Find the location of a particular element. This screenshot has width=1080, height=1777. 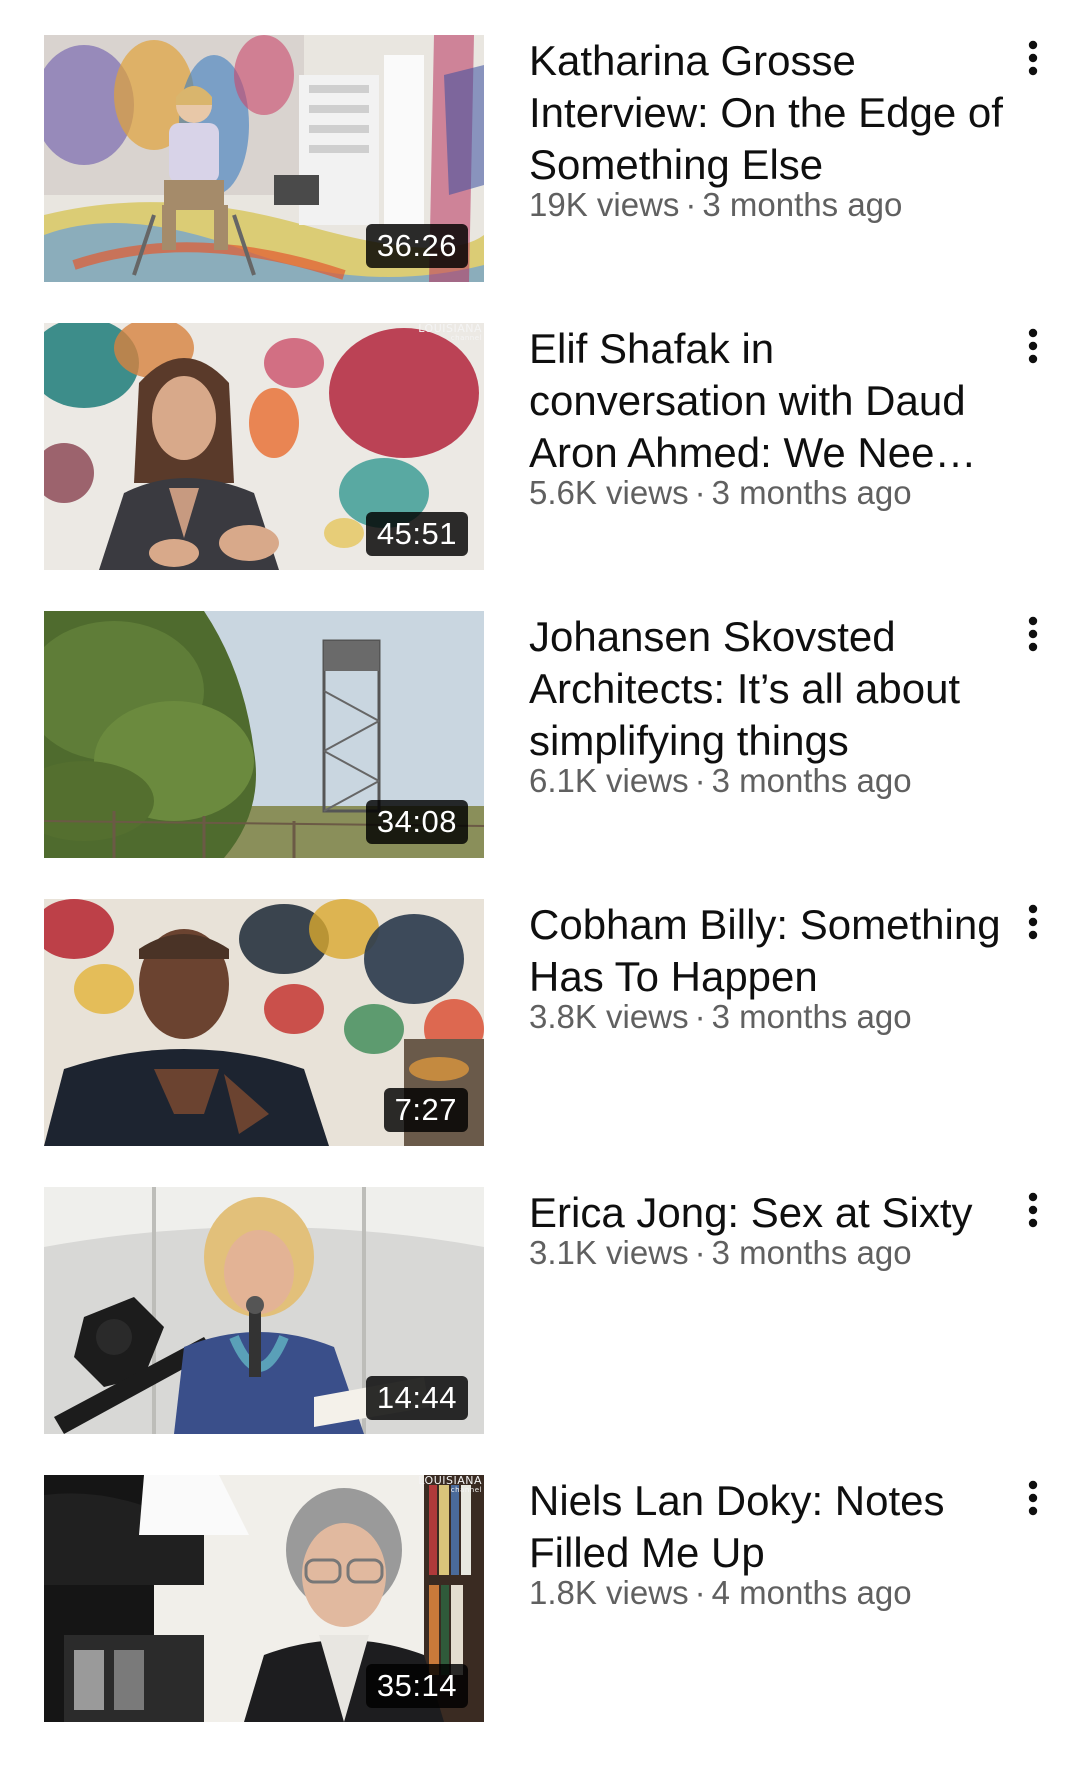

video-thumbnail: LOUISIANA channel 35:14 is located at coordinates (264, 1598).